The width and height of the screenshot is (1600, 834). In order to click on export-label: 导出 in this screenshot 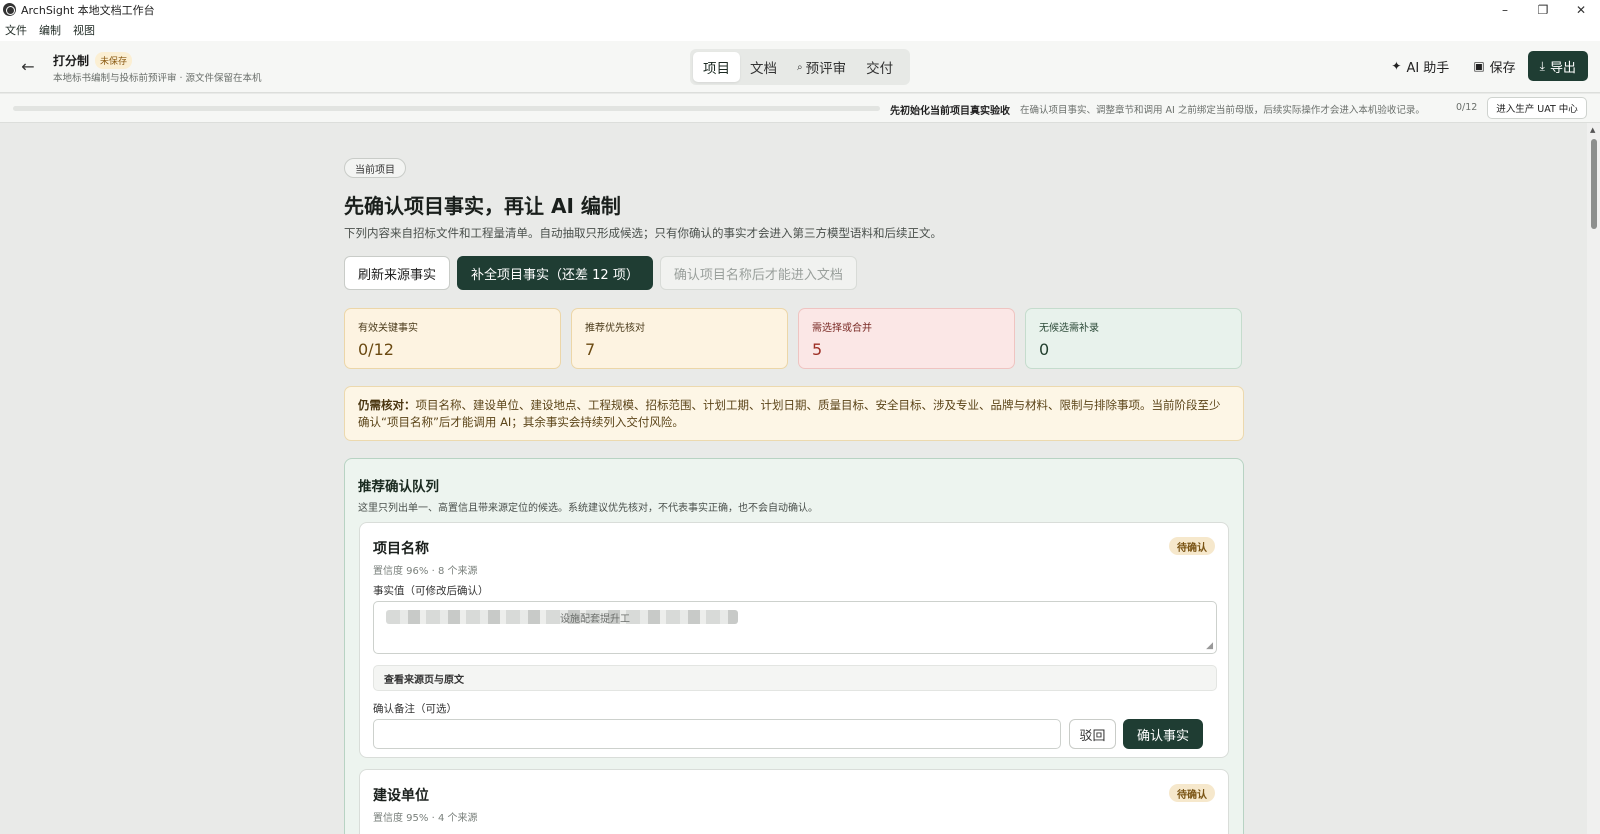, I will do `click(1562, 68)`.